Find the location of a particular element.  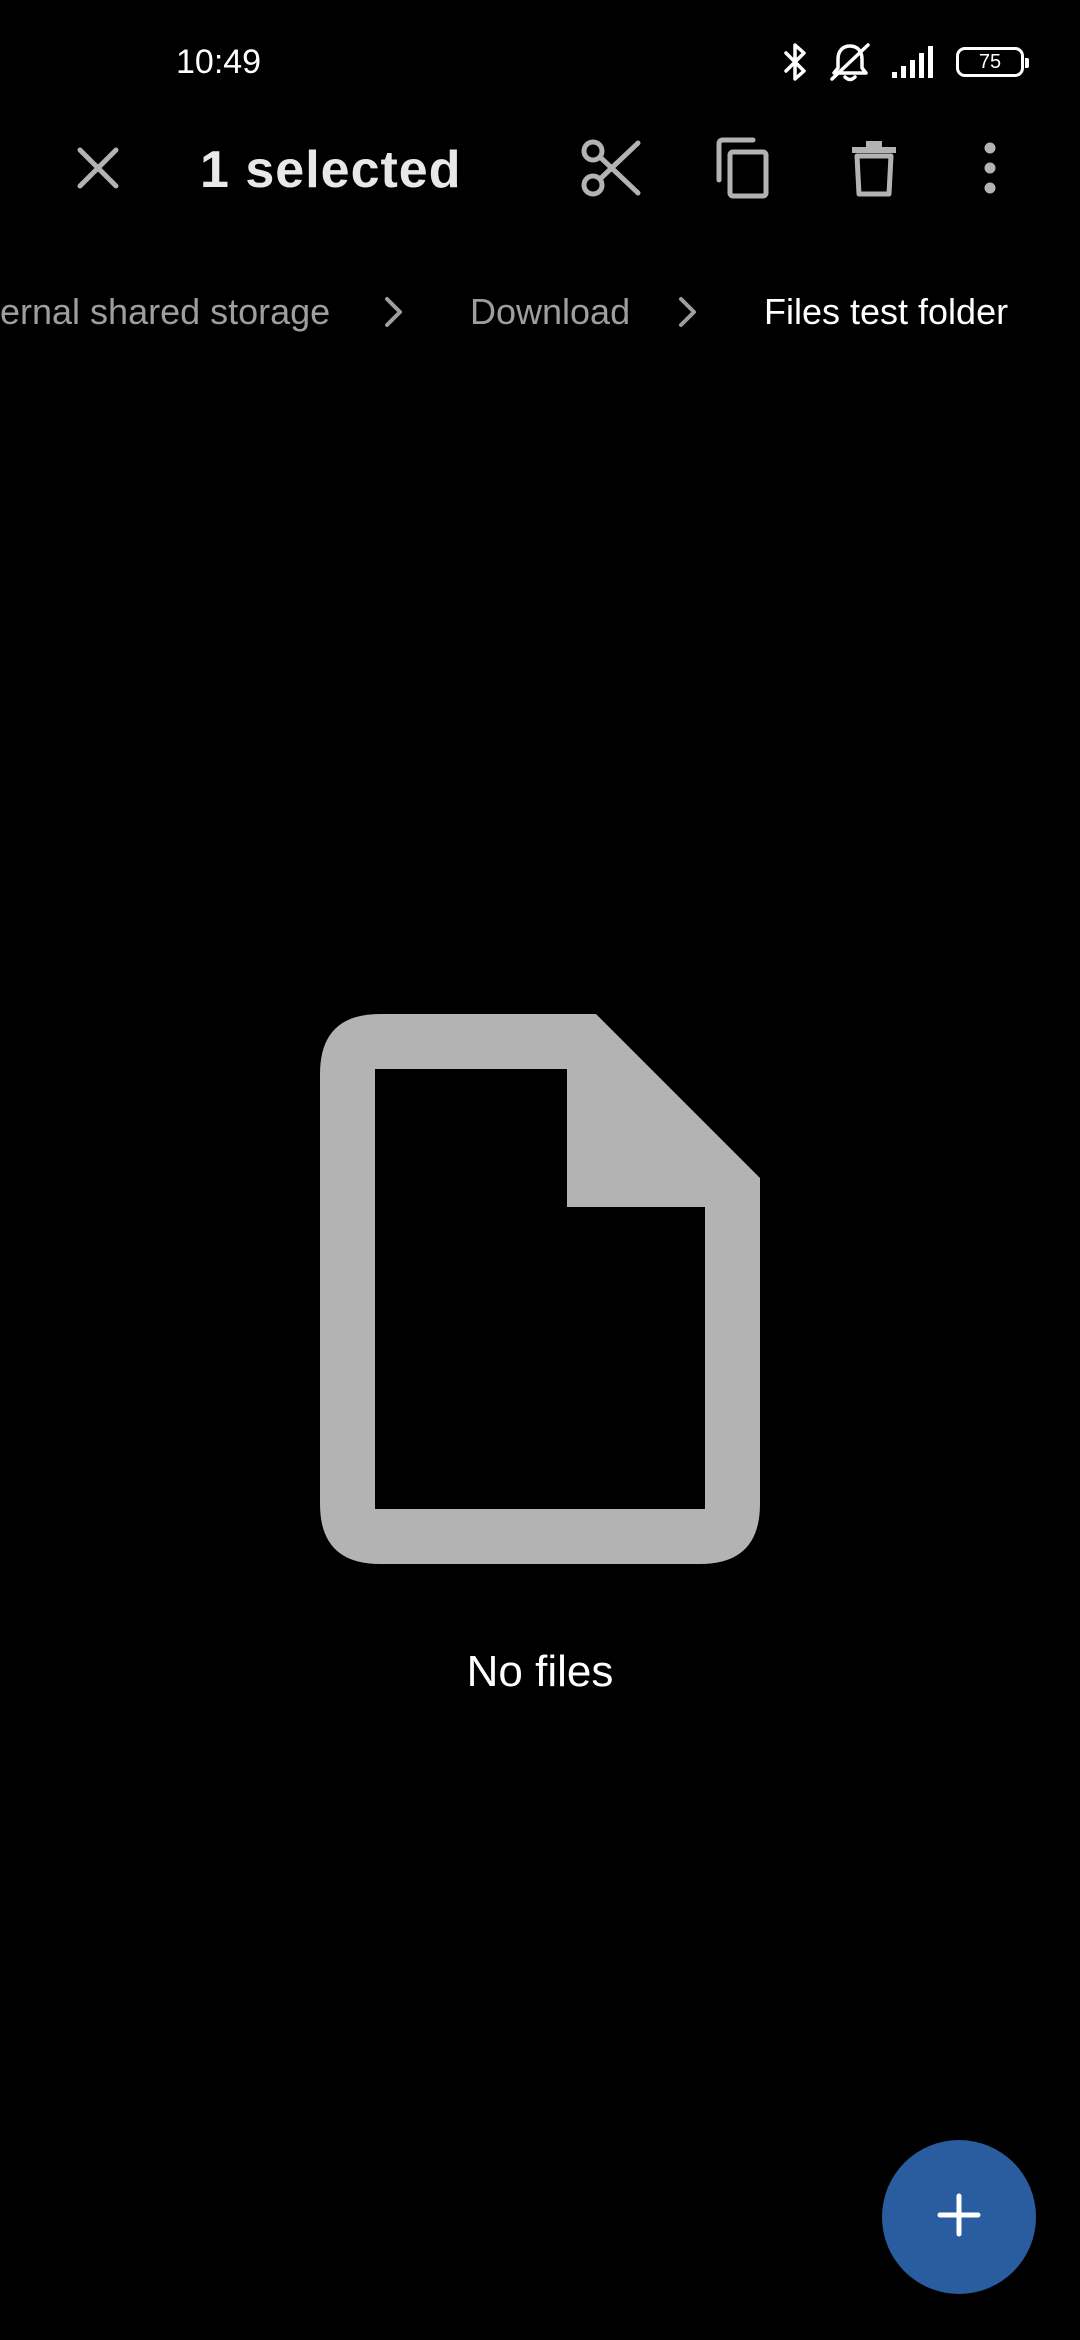

create-new-button is located at coordinates (959, 2217).